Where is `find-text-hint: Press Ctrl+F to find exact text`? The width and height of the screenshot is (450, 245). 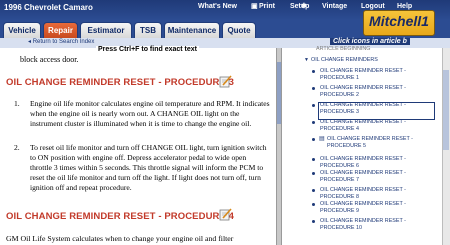 find-text-hint: Press Ctrl+F to find exact text is located at coordinates (148, 49).